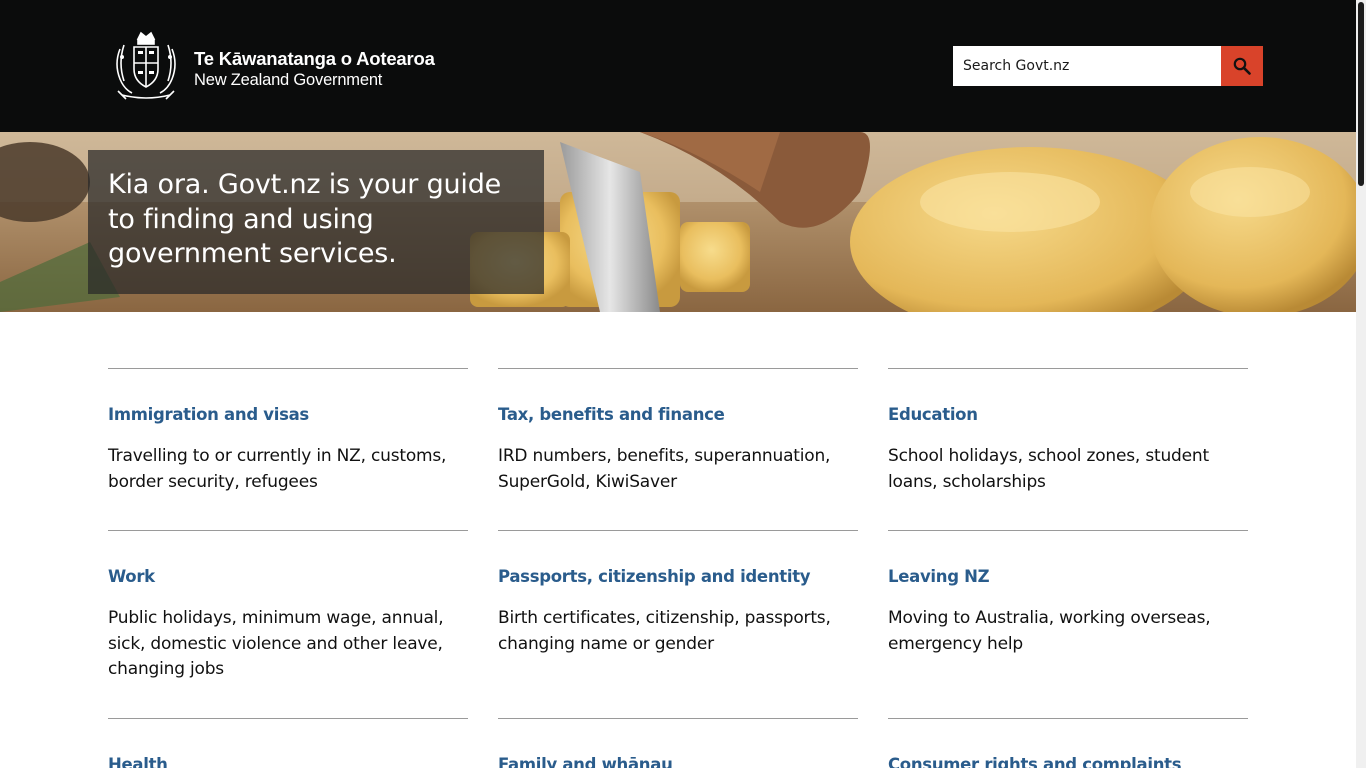 The height and width of the screenshot is (768, 1366). I want to click on topic-card: Health, so click(288, 743).